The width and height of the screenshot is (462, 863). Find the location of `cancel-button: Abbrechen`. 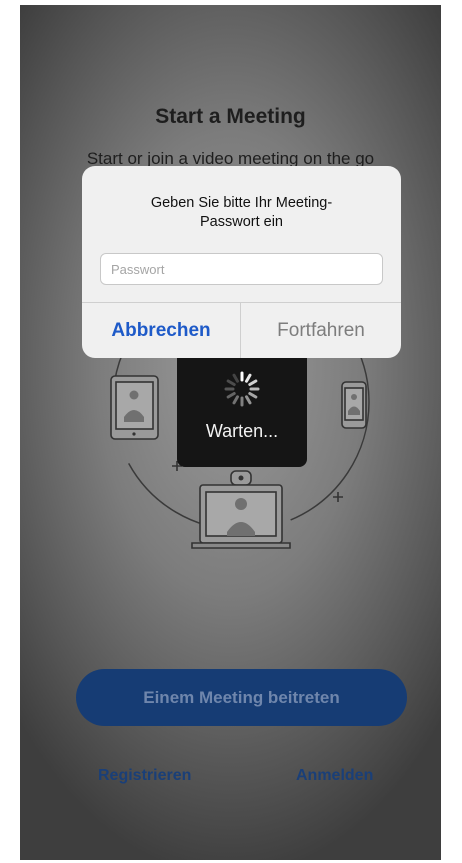

cancel-button: Abbrechen is located at coordinates (161, 330).